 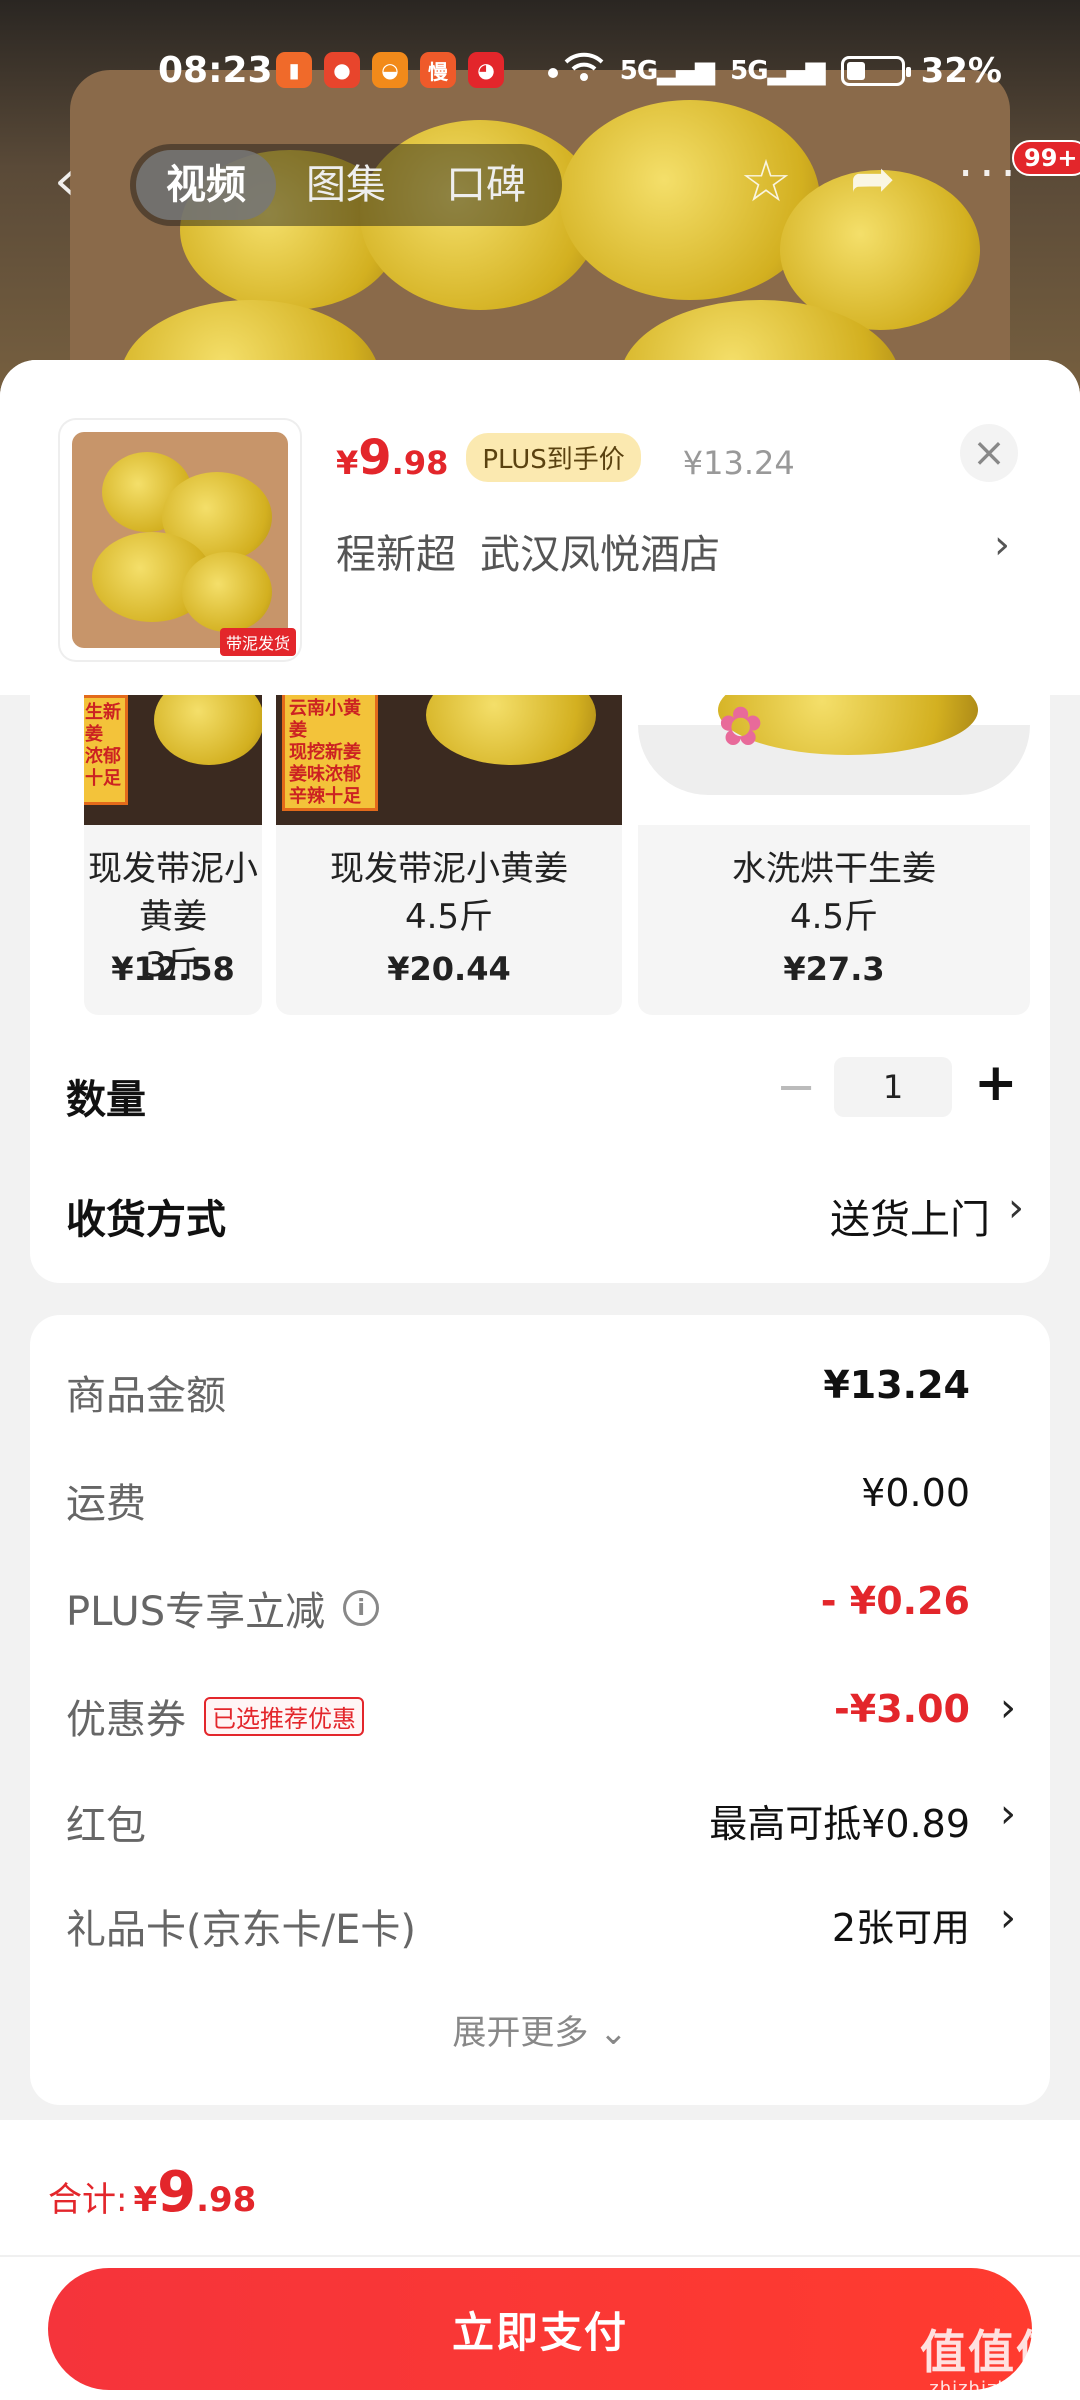 I want to click on variant-price: ¥12.58, so click(x=173, y=969).